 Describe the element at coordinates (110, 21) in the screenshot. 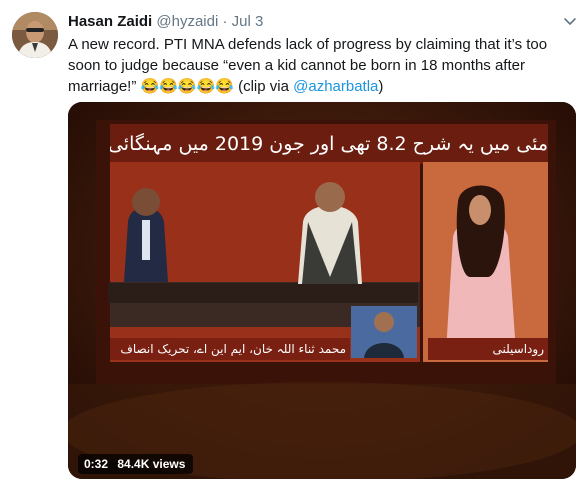

I see `author-name: Hasan Zaidi` at that location.